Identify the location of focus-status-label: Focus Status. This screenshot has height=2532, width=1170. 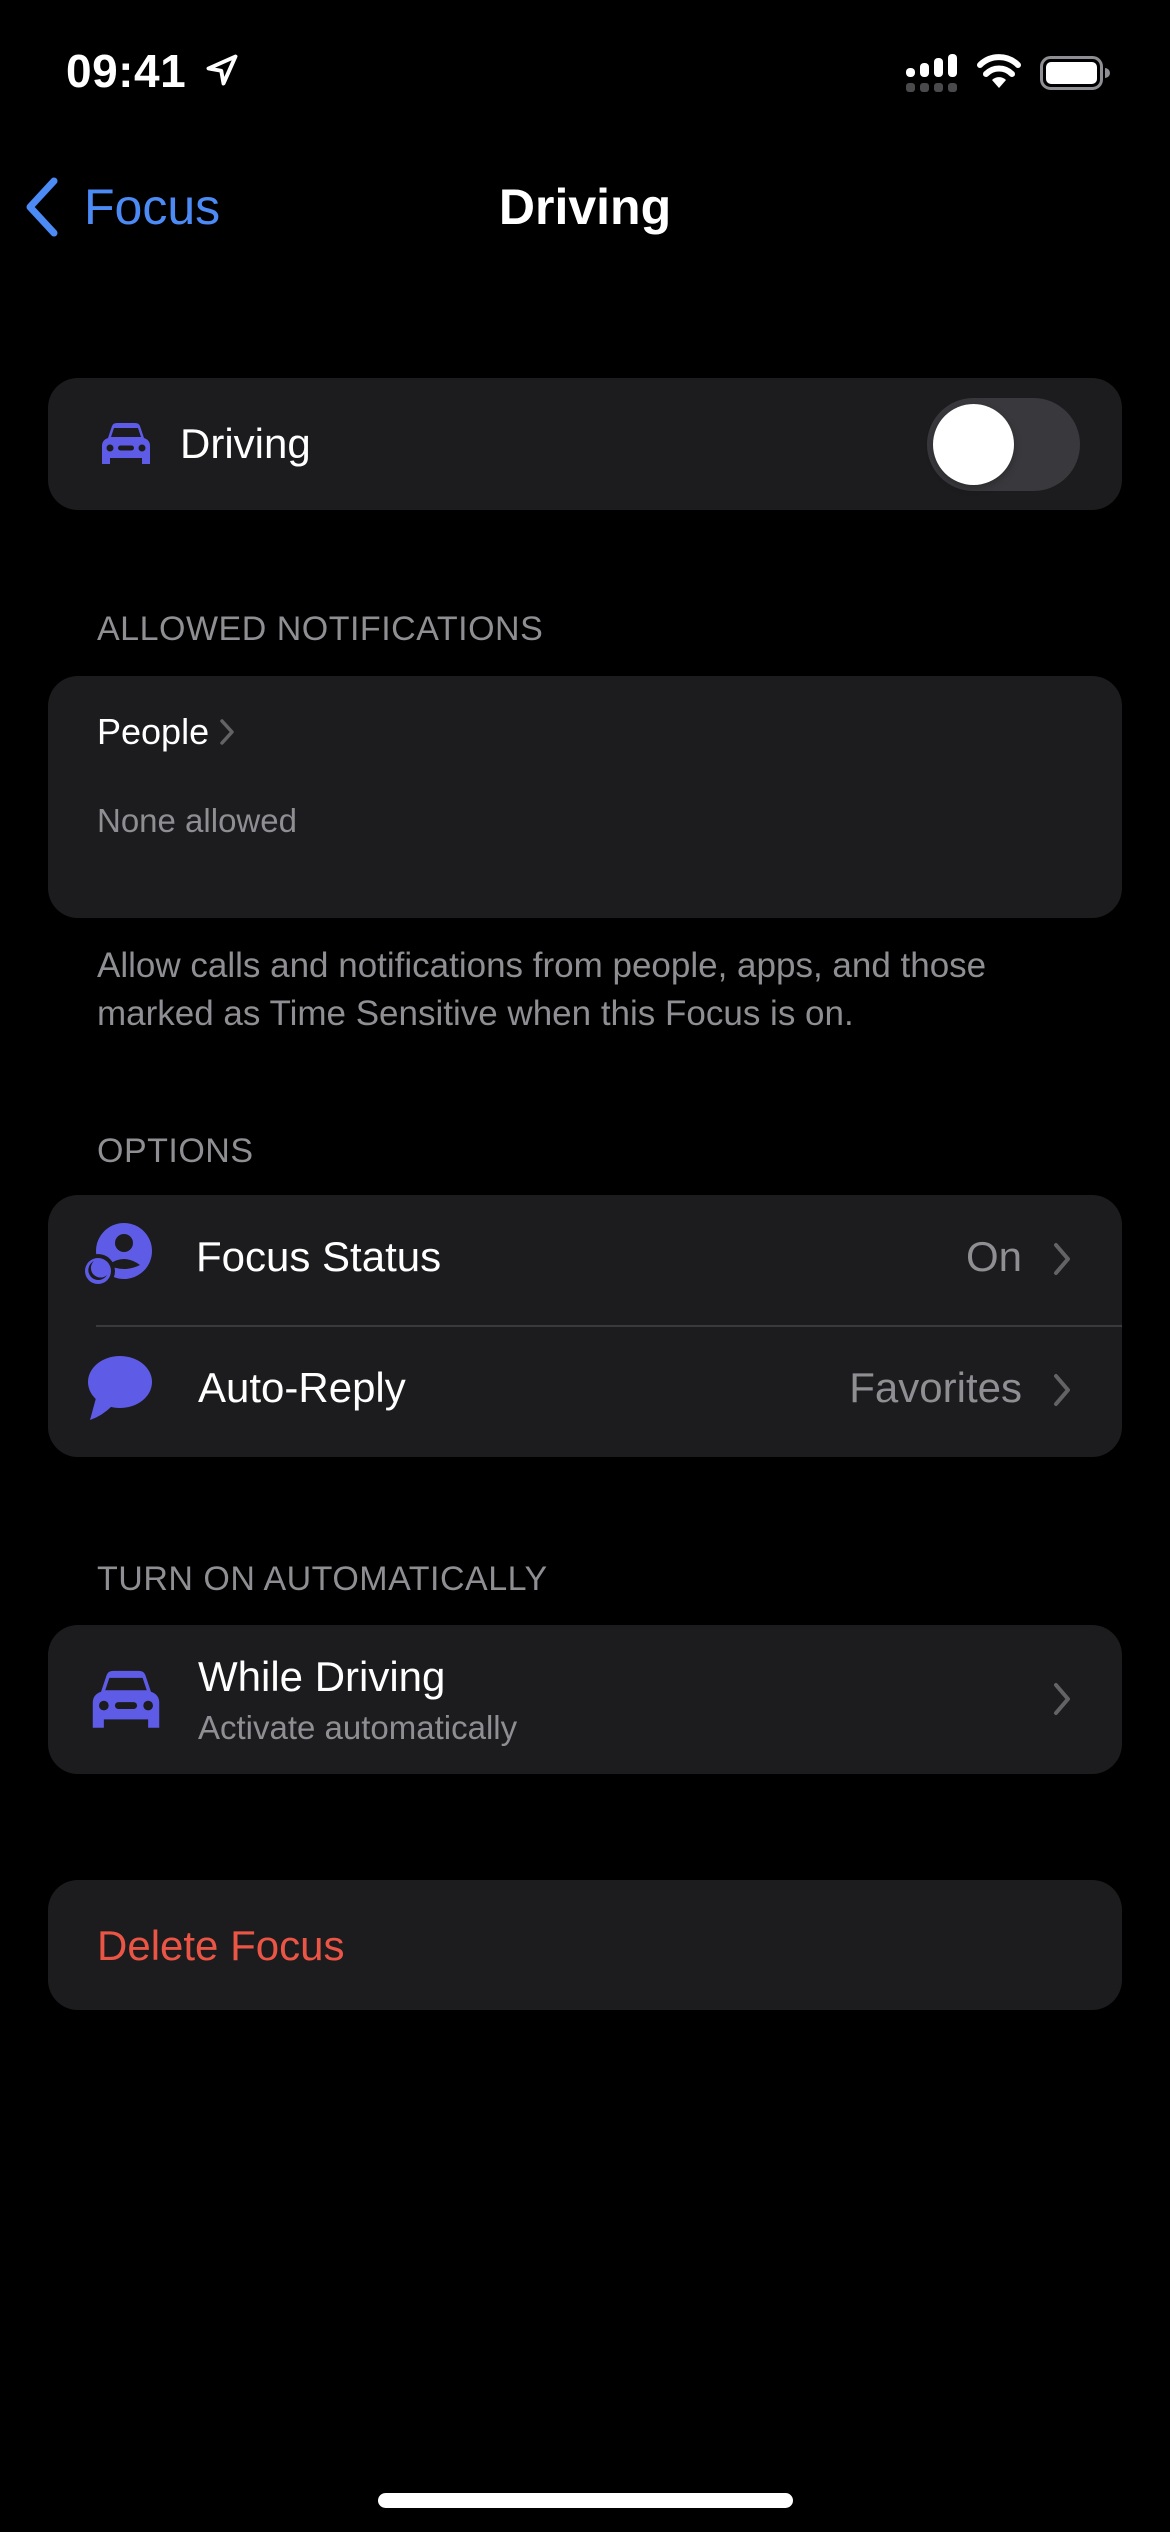
(319, 1256).